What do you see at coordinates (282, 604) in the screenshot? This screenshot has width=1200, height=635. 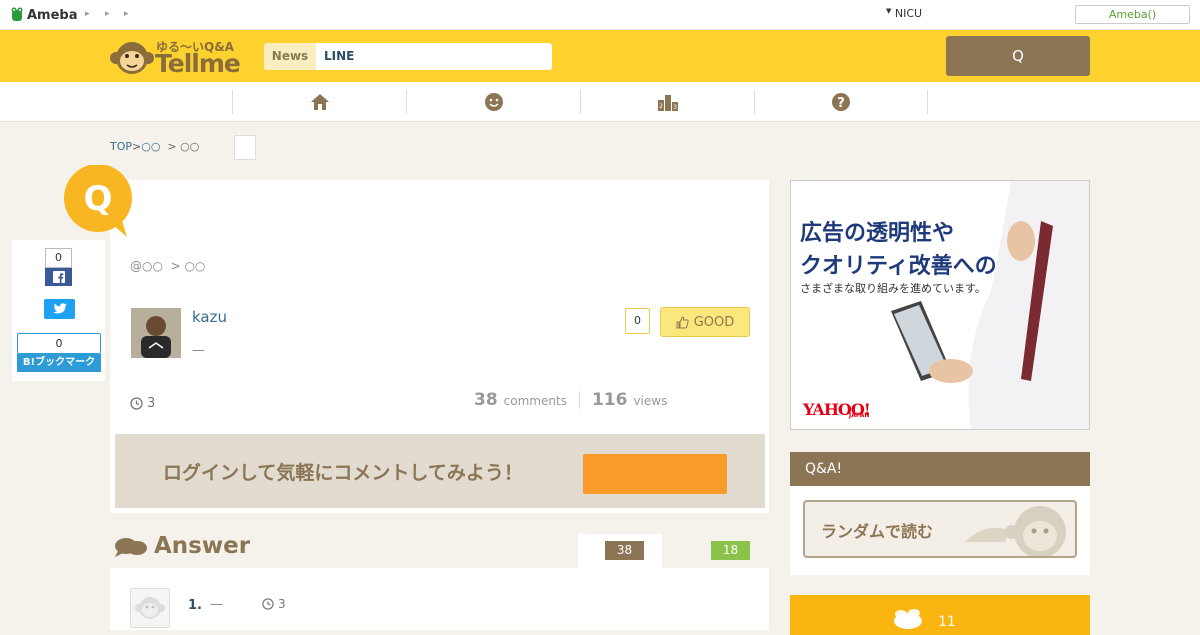 I see `answer-time-ago: 3` at bounding box center [282, 604].